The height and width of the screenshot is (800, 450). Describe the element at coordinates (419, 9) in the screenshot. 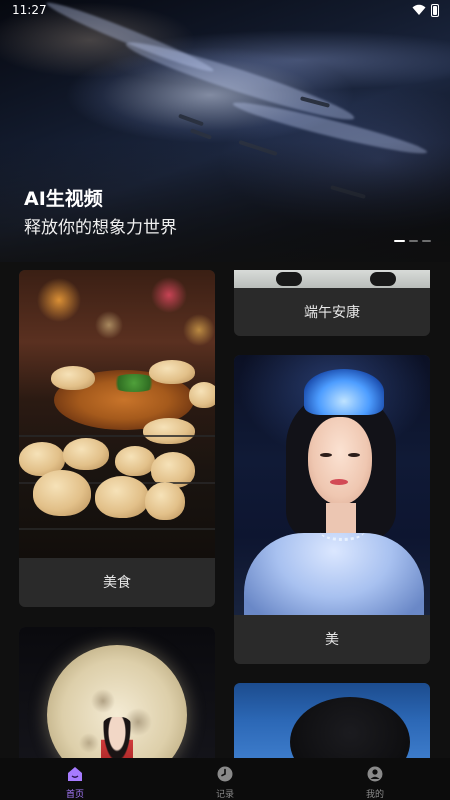

I see `wifi-icon` at that location.